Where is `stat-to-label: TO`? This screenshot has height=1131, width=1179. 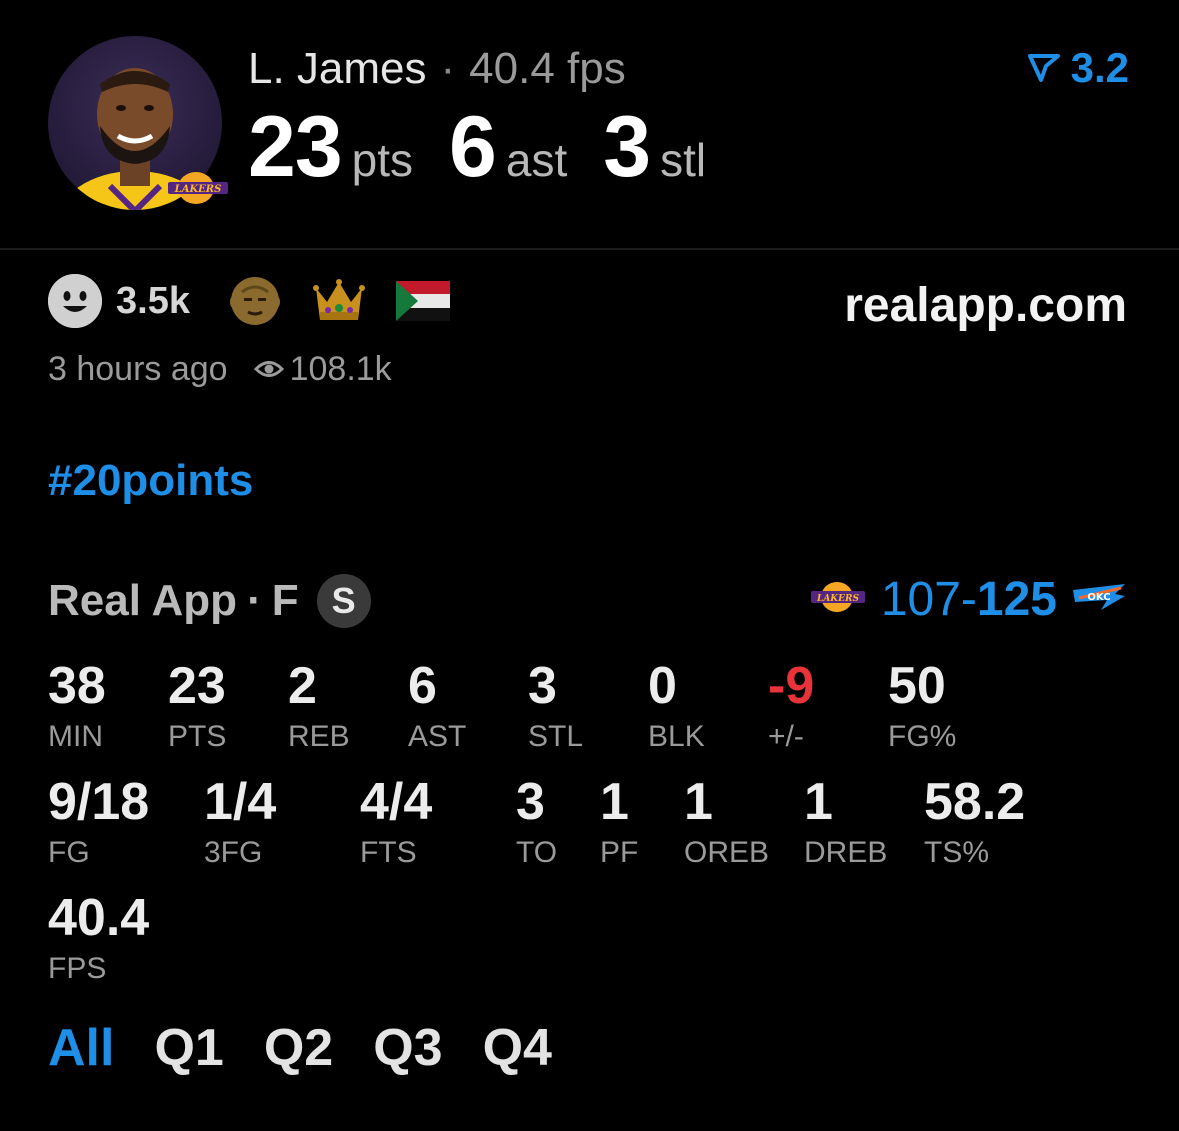
stat-to-label: TO is located at coordinates (537, 852).